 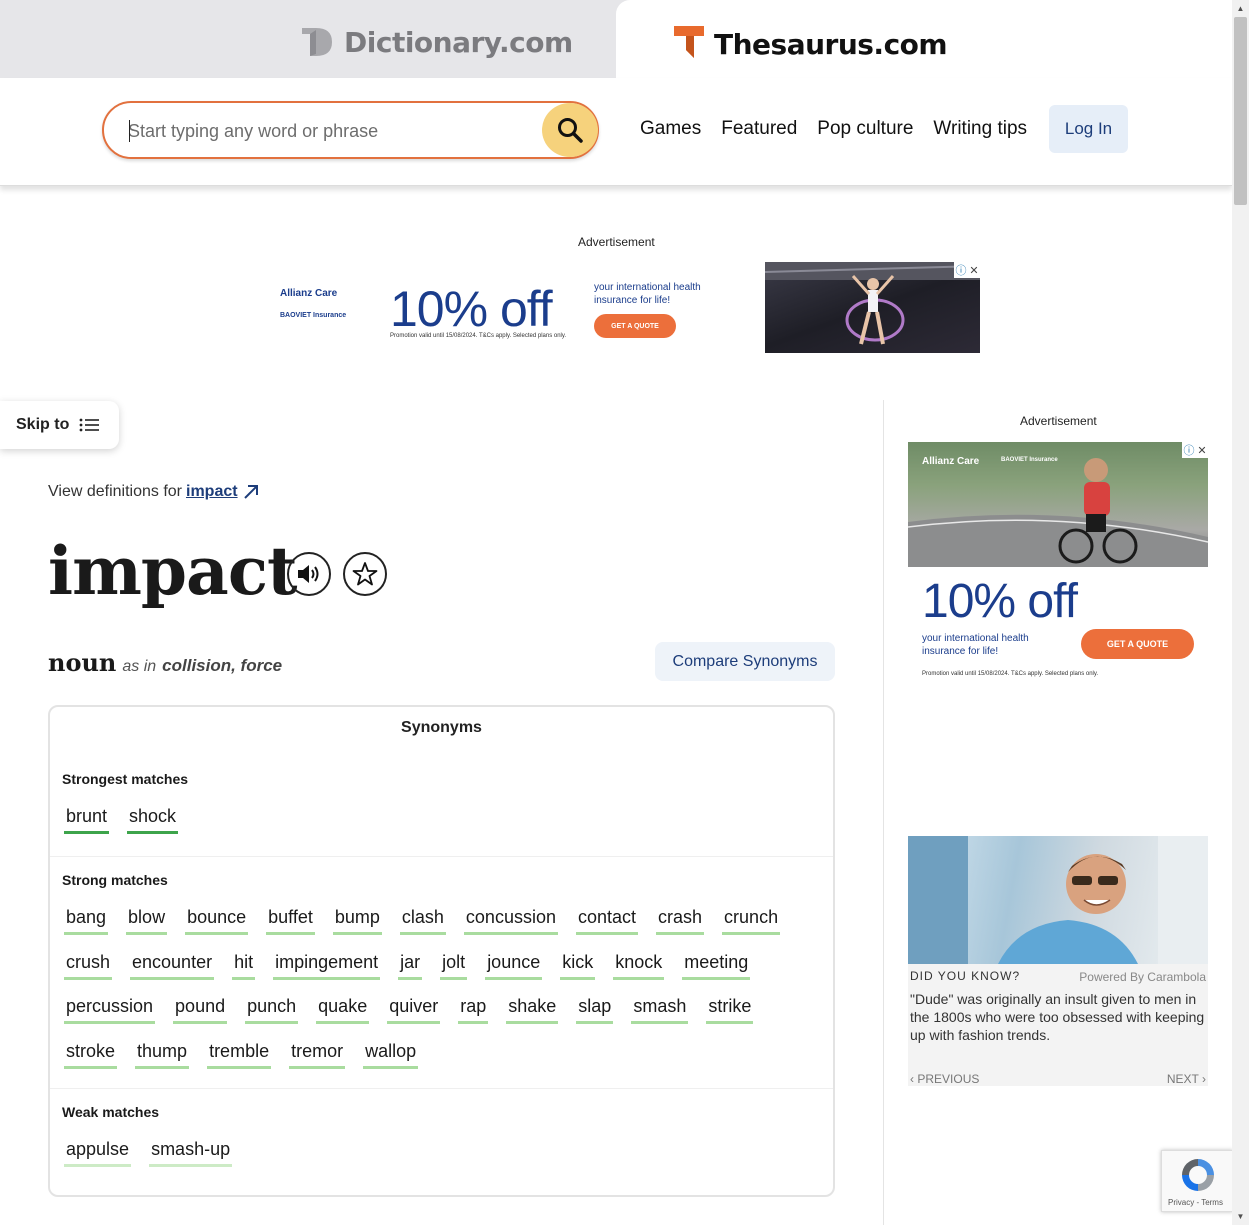 I want to click on strong-synonym-link: hit, so click(x=244, y=965).